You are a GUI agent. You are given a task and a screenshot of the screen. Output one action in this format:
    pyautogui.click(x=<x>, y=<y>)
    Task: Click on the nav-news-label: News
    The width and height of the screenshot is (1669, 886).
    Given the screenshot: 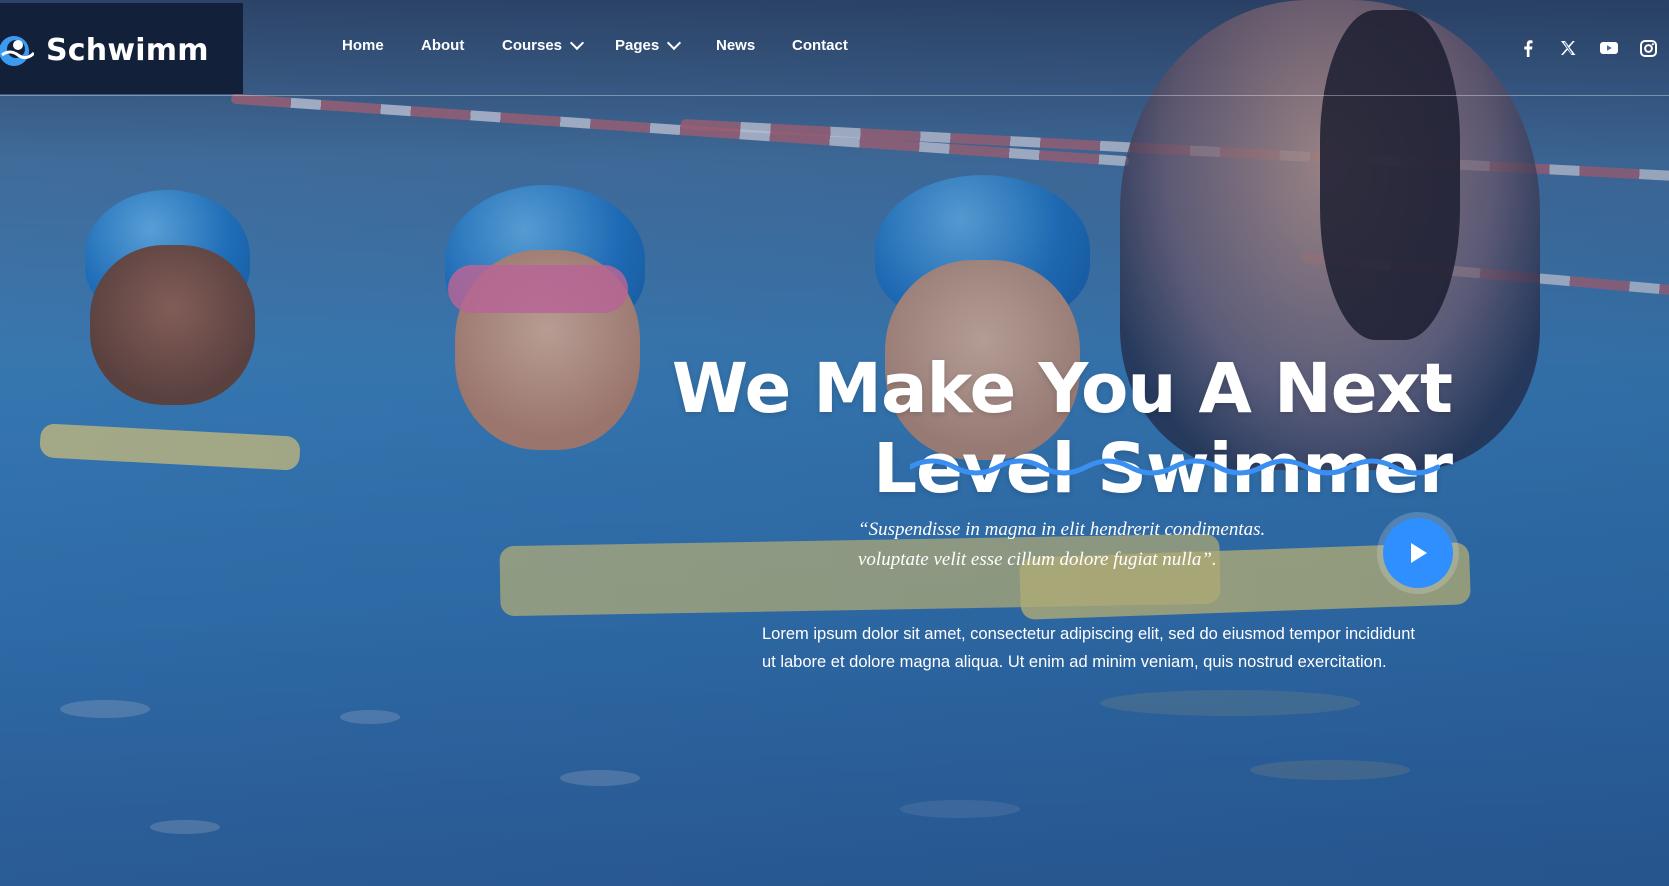 What is the action you would take?
    pyautogui.click(x=736, y=45)
    